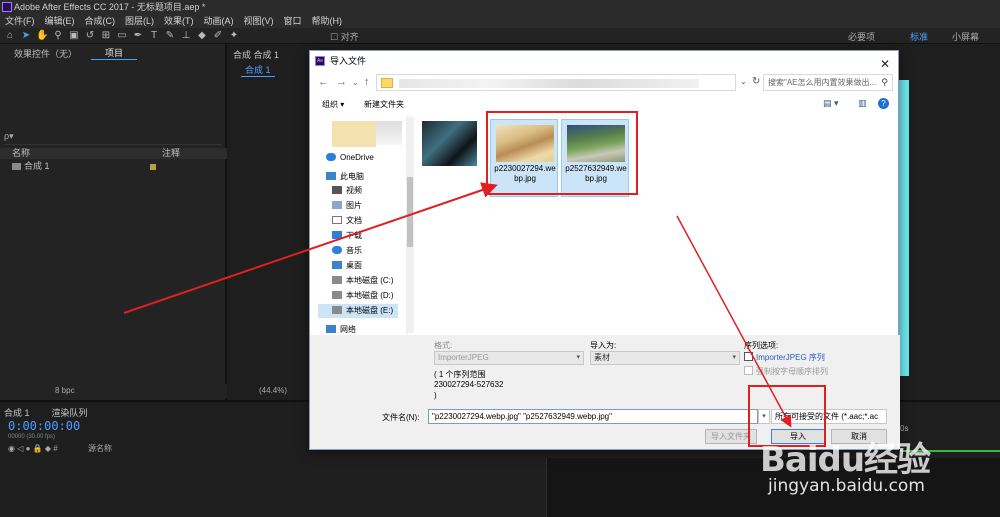 This screenshot has width=1000, height=517. Describe the element at coordinates (354, 134) in the screenshot. I see `blurred-quick-access-item` at that location.